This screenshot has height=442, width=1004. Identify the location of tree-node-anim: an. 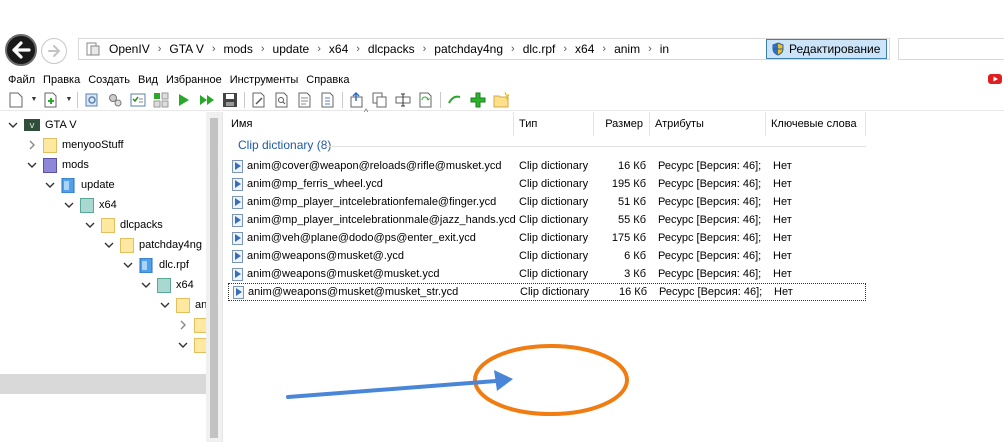
(183, 305).